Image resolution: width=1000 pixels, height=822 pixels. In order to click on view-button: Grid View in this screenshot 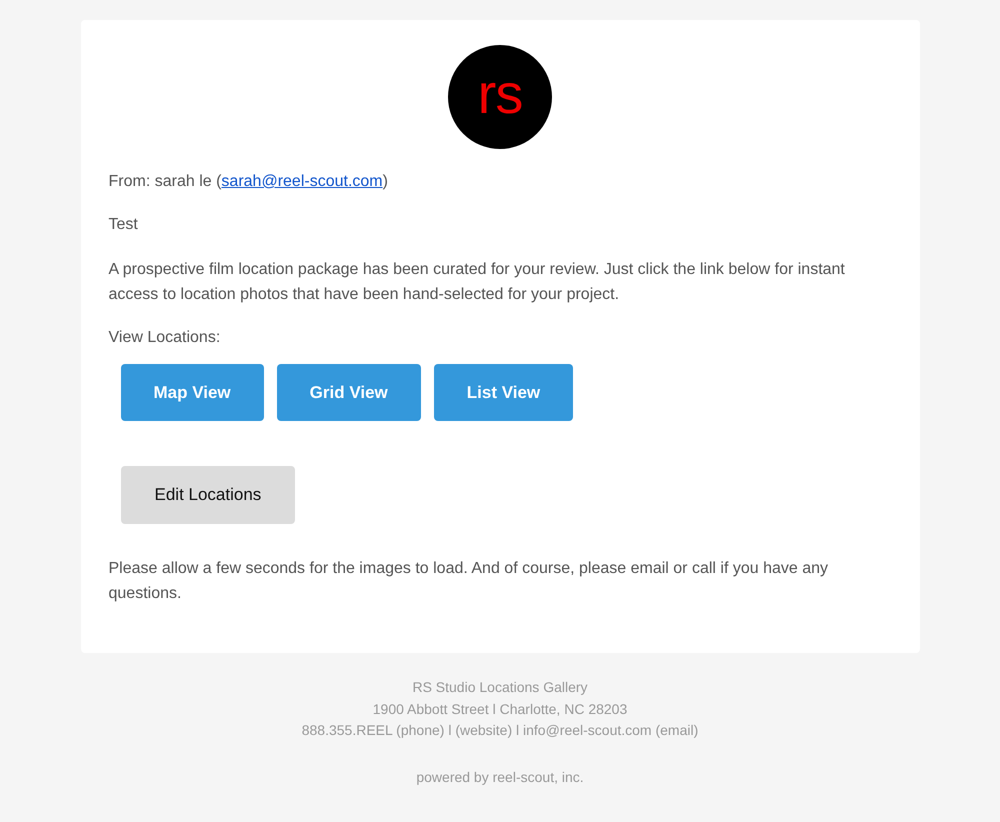, I will do `click(348, 392)`.